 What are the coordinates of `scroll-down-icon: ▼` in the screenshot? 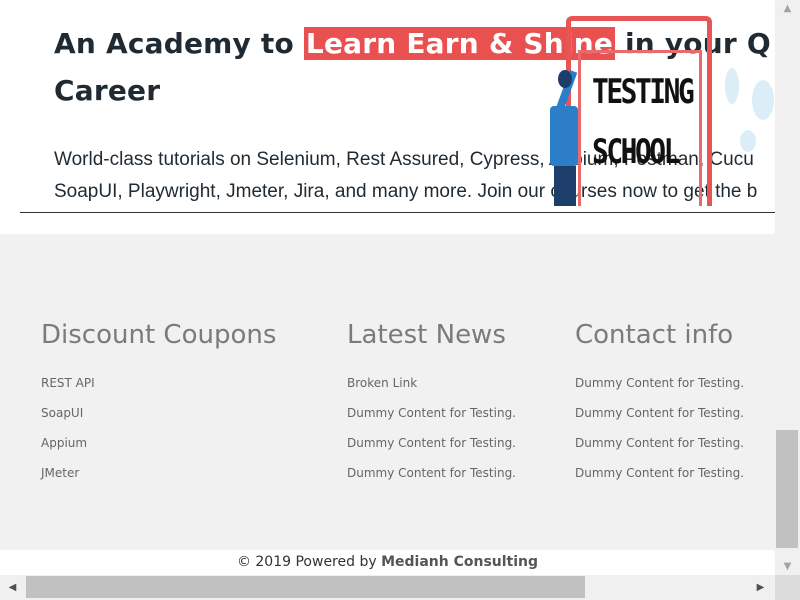 It's located at (787, 566).